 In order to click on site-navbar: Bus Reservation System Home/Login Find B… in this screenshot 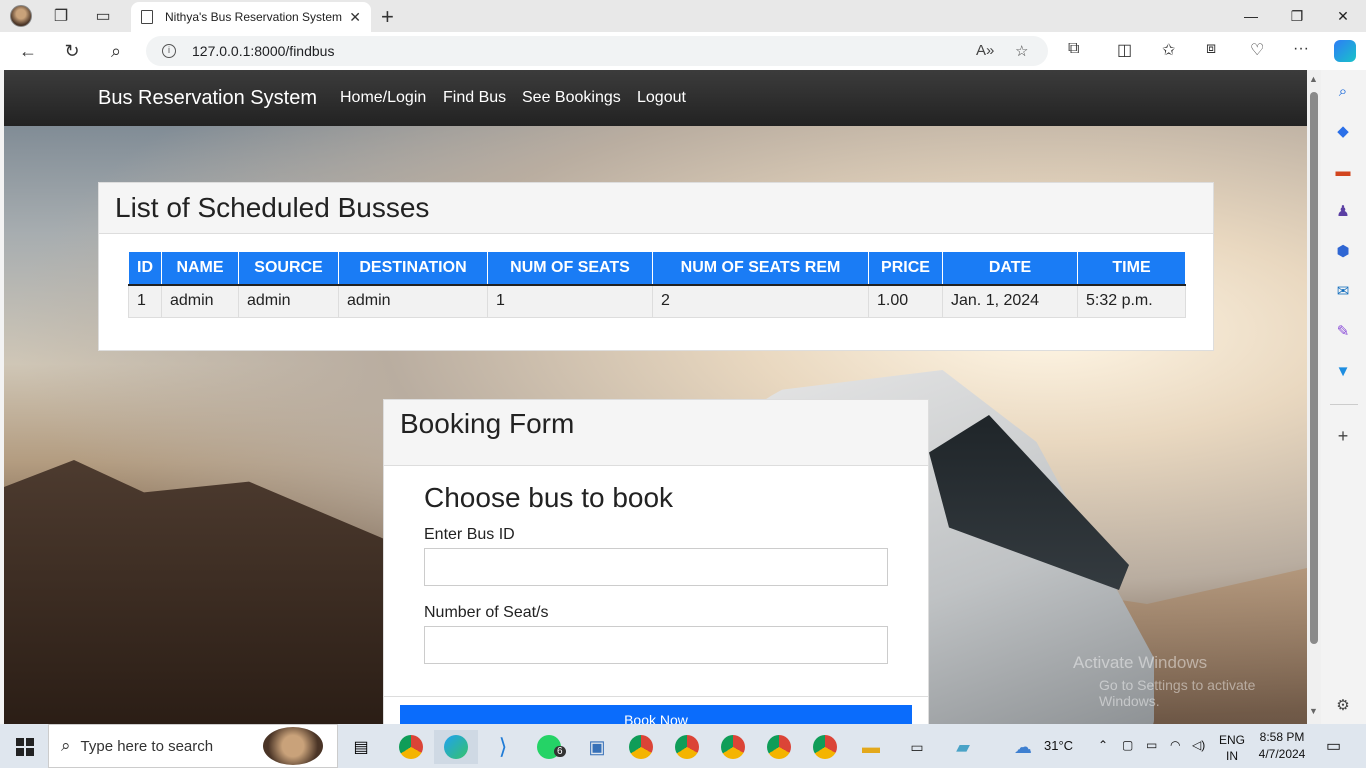, I will do `click(655, 98)`.